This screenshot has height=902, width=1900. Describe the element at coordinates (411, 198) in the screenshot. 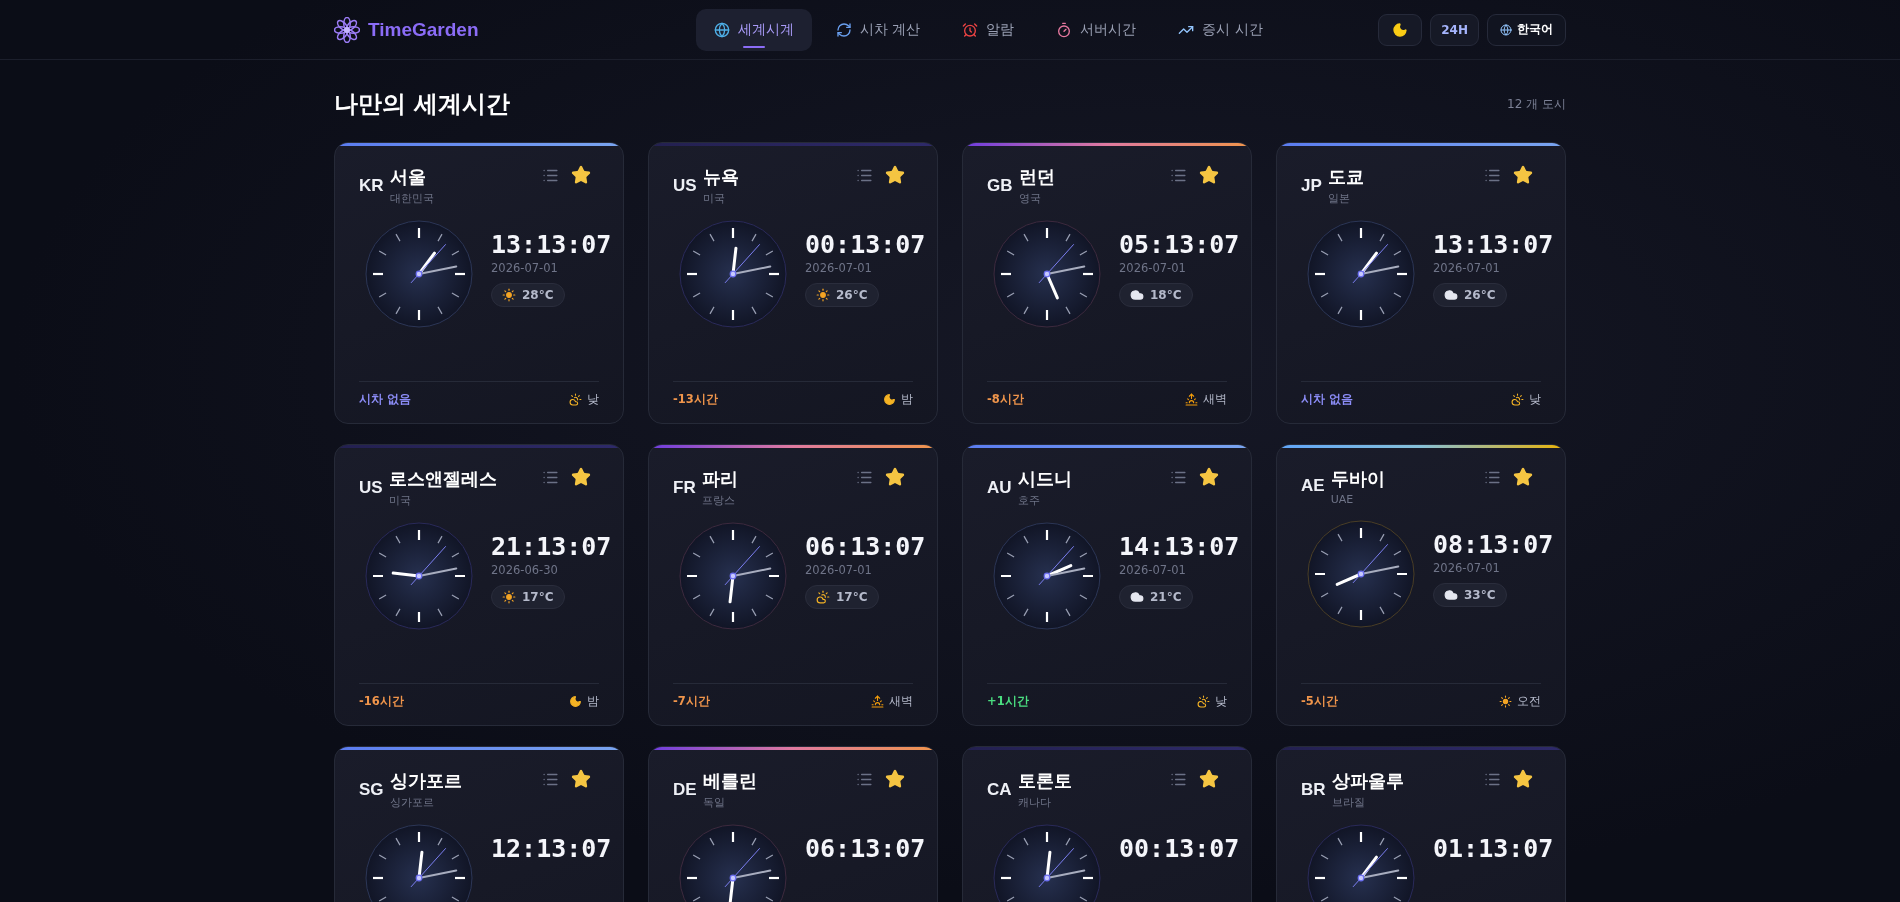

I see `country-name: 대한민국` at that location.